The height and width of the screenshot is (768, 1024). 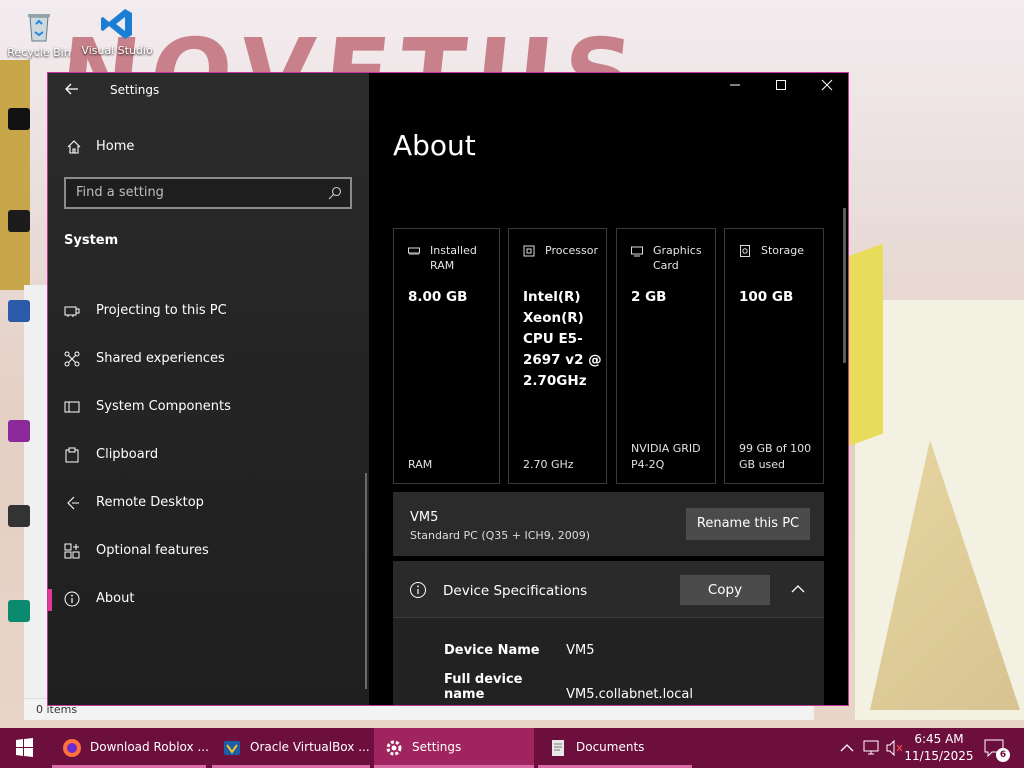 I want to click on virtualbox-icon, so click(x=232, y=748).